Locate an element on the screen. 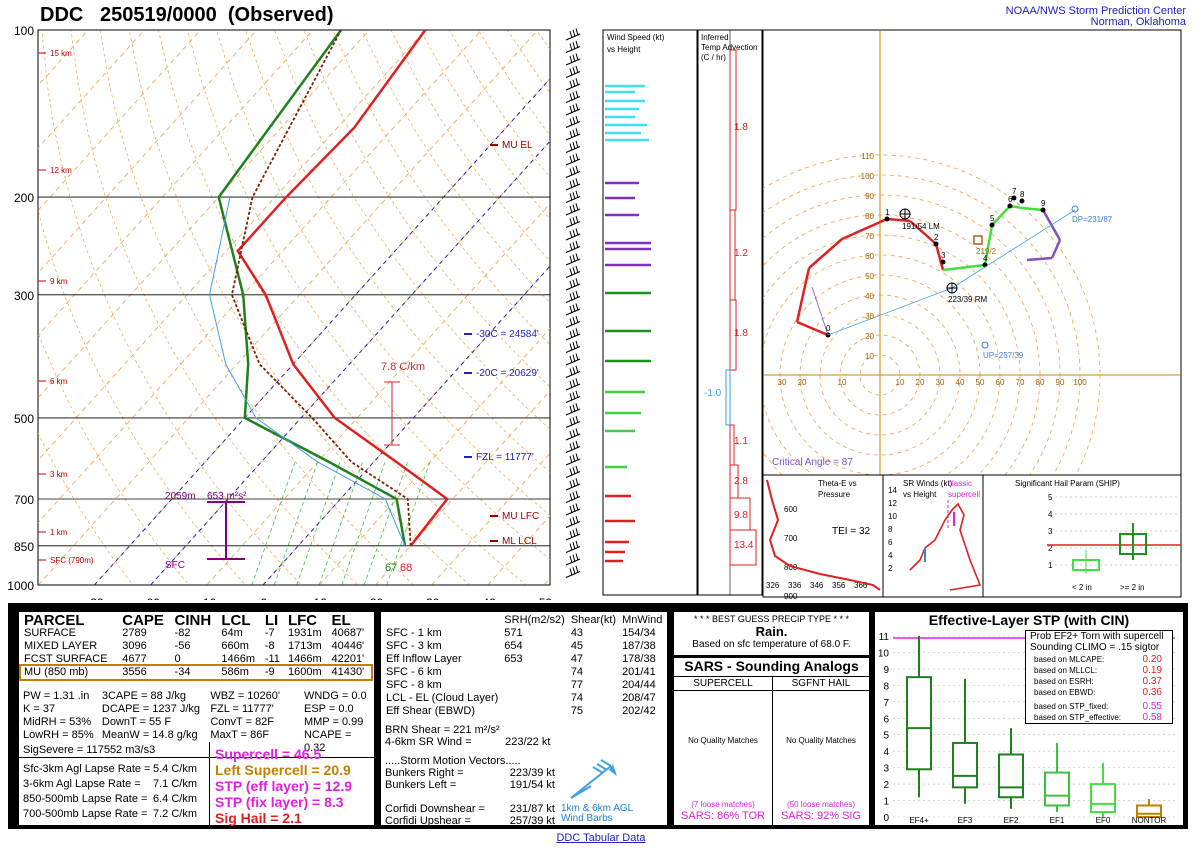 The width and height of the screenshot is (1202, 851). hodo-x-tick: 90 is located at coordinates (1060, 382).